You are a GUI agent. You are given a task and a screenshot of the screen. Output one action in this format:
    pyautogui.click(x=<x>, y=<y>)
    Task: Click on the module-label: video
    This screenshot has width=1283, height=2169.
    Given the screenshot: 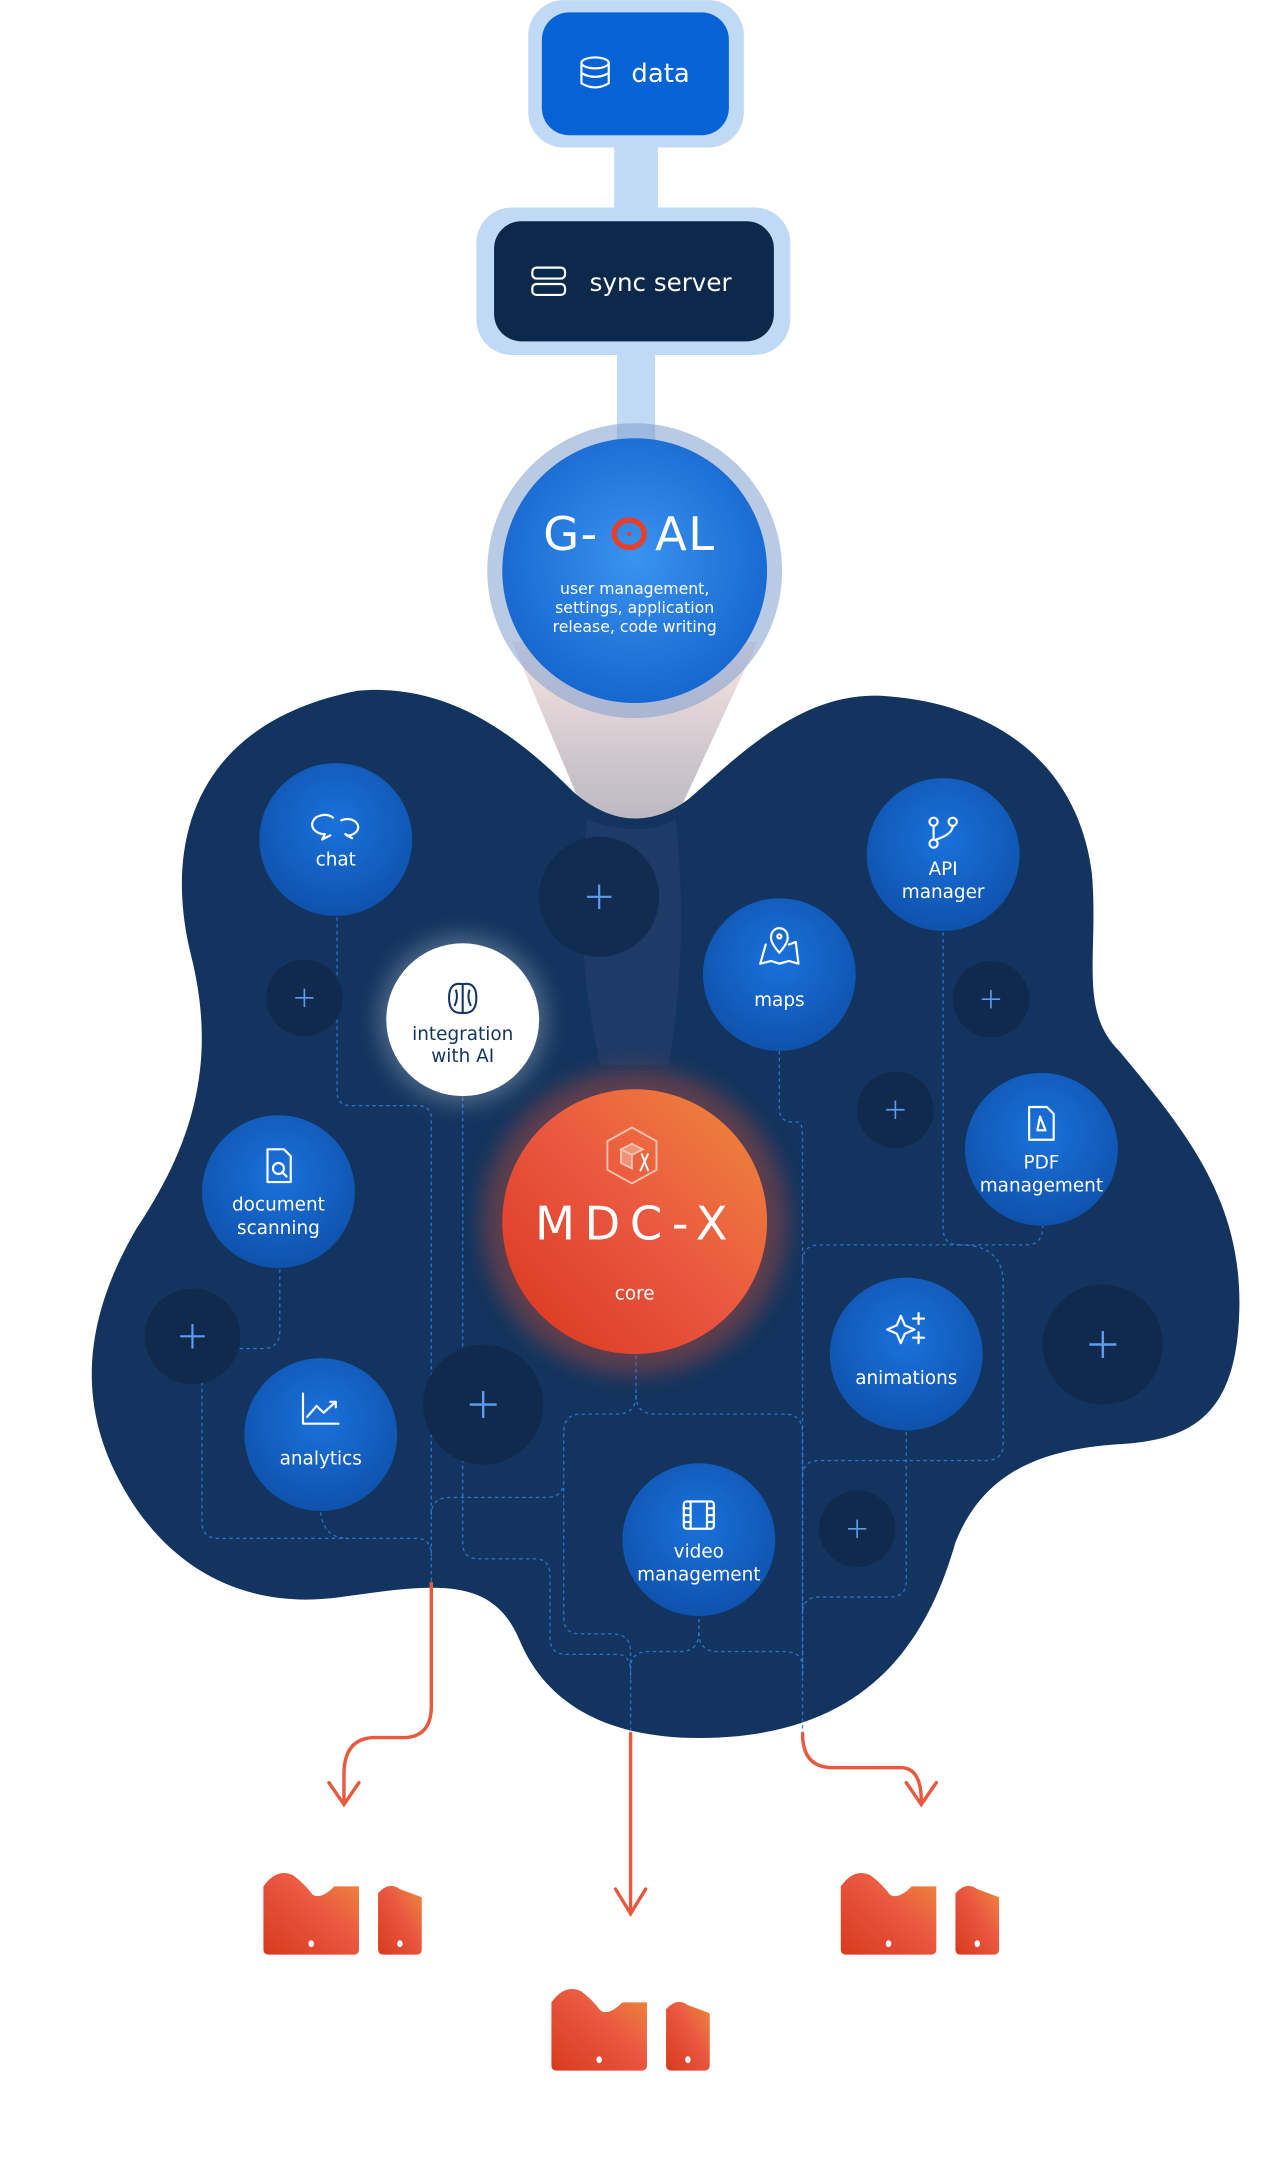 What is the action you would take?
    pyautogui.click(x=699, y=1551)
    